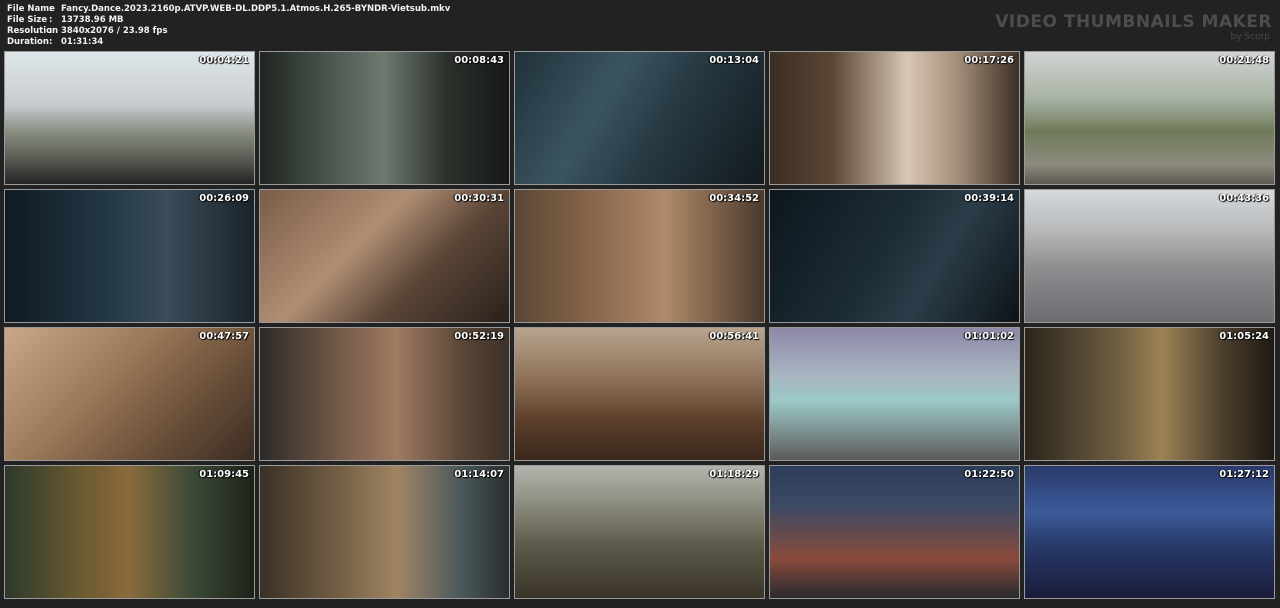 Image resolution: width=1280 pixels, height=608 pixels. Describe the element at coordinates (894, 394) in the screenshot. I see `thumbnail: 01:01:02` at that location.